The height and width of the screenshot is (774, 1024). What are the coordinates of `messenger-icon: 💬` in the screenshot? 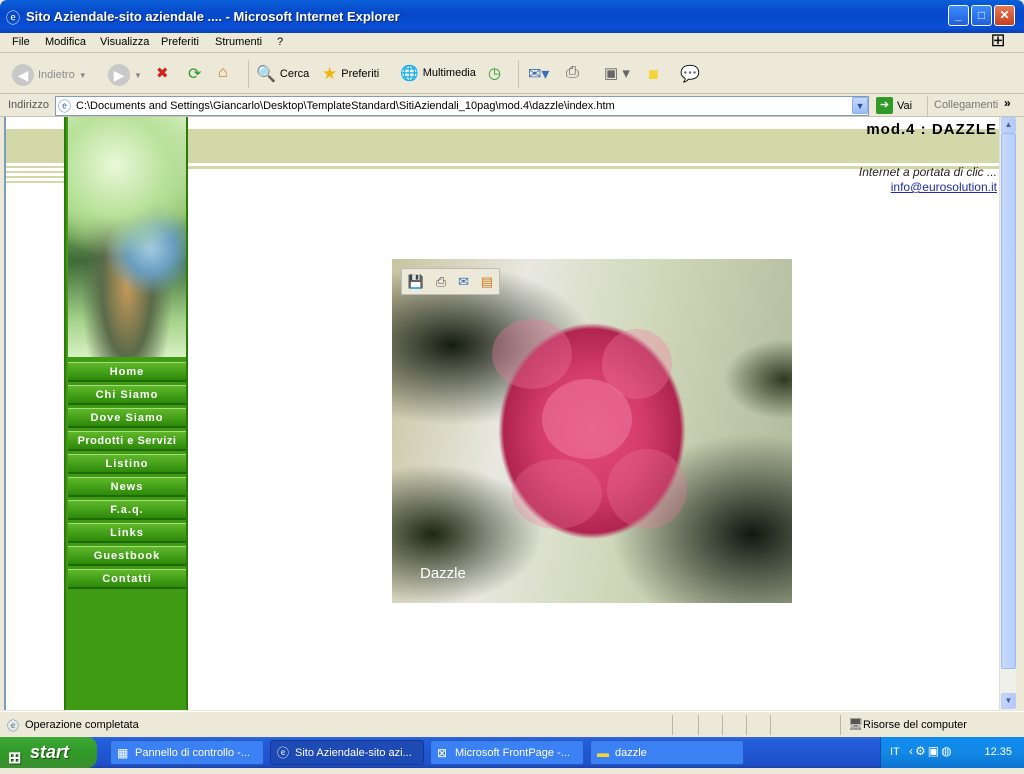 It's located at (690, 74).